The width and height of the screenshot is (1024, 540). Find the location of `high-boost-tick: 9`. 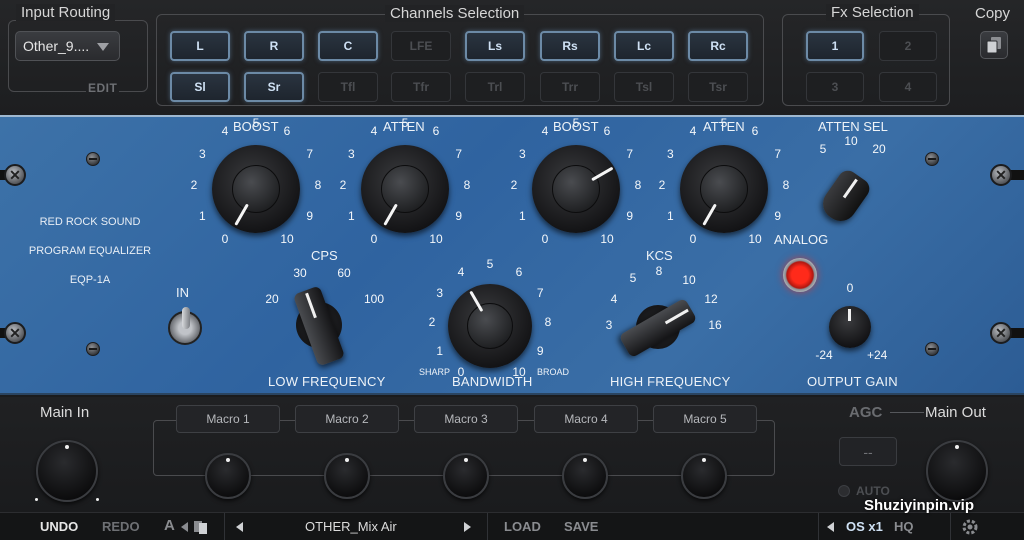

high-boost-tick: 9 is located at coordinates (630, 216).